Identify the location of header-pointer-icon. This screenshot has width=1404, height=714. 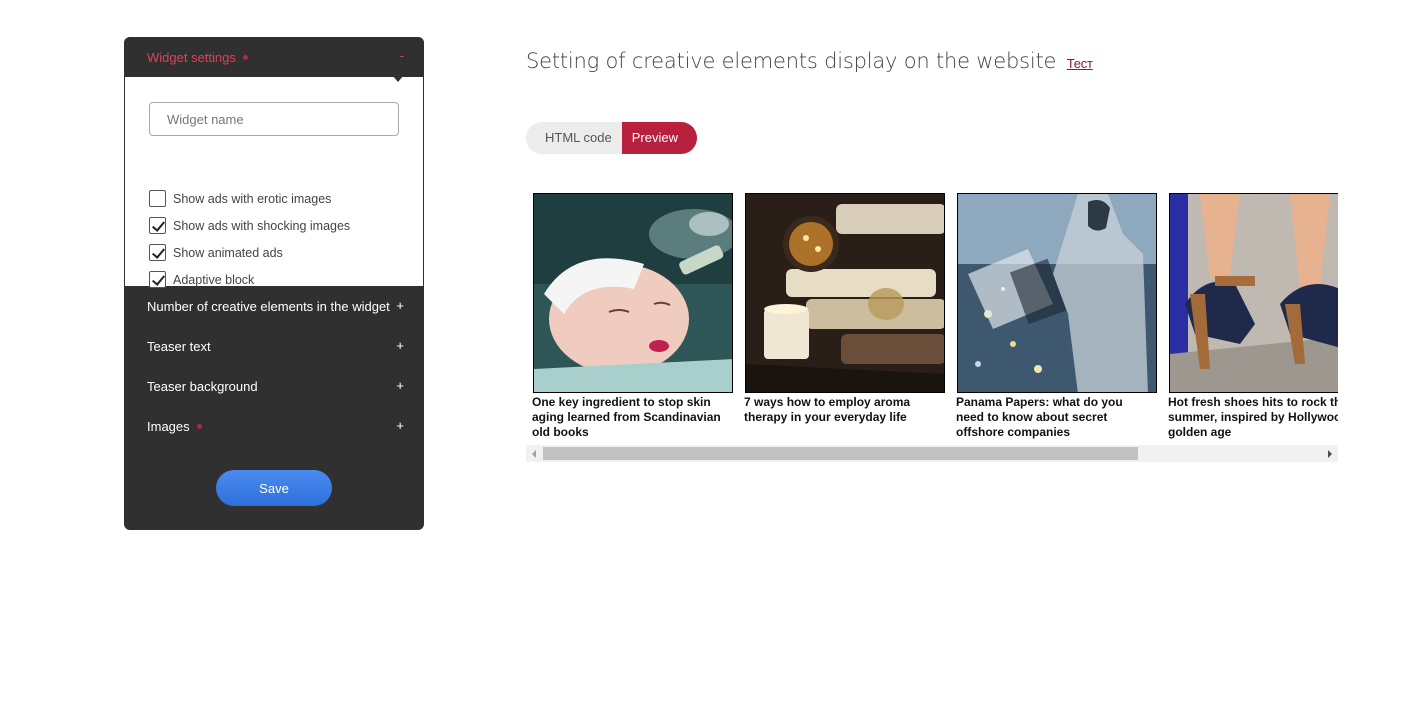
(398, 78).